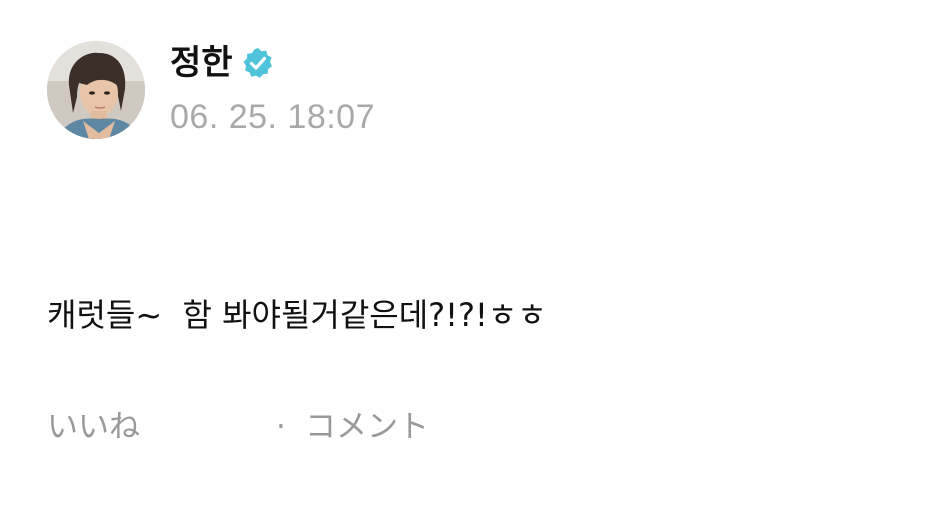 The height and width of the screenshot is (516, 933). What do you see at coordinates (367, 427) in the screenshot?
I see `comment-button: コメント` at bounding box center [367, 427].